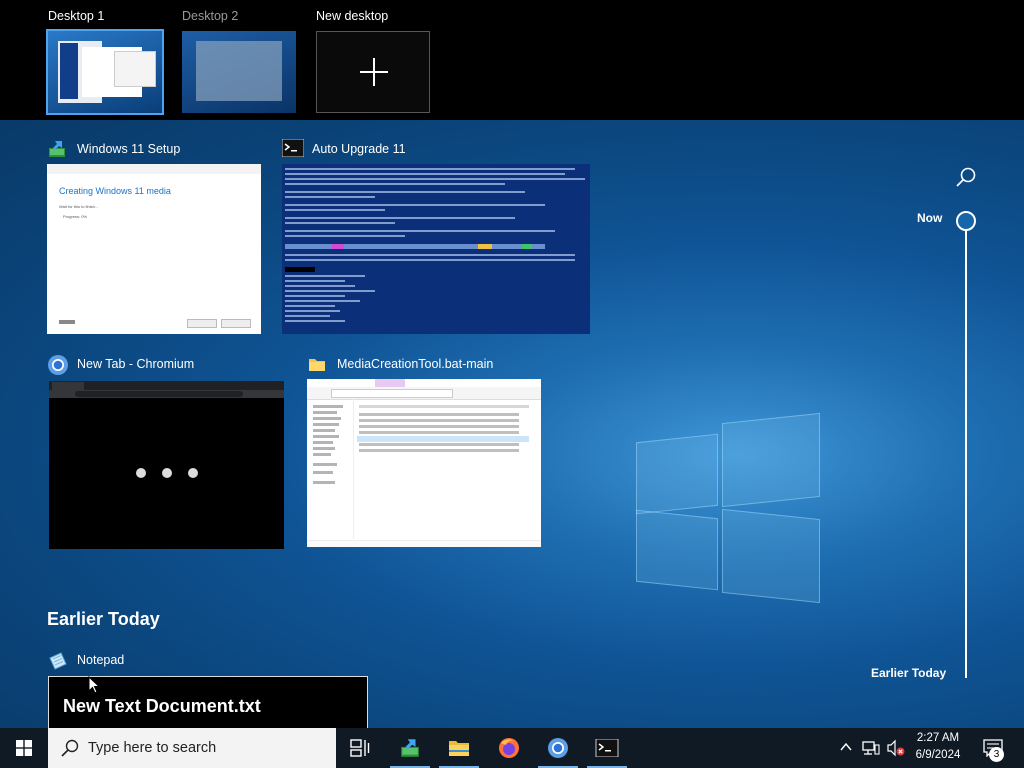 The width and height of the screenshot is (1024, 768). I want to click on window-title: Windows 11 Setup, so click(129, 149).